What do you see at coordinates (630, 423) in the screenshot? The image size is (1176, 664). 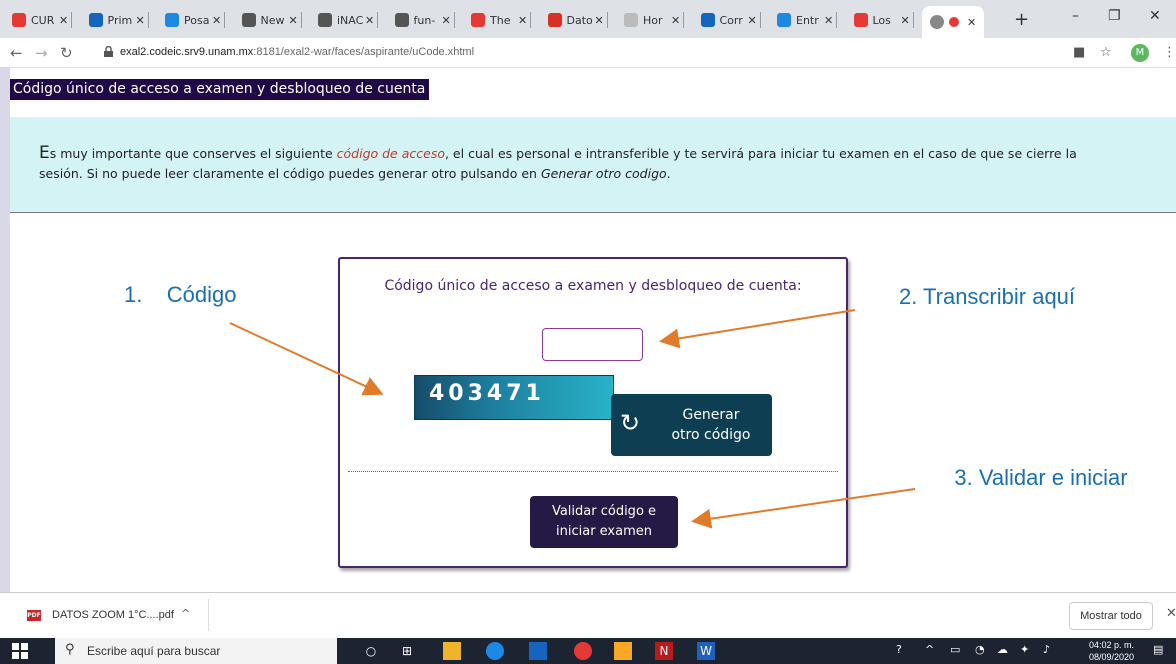 I see `refresh-icon: ↻` at bounding box center [630, 423].